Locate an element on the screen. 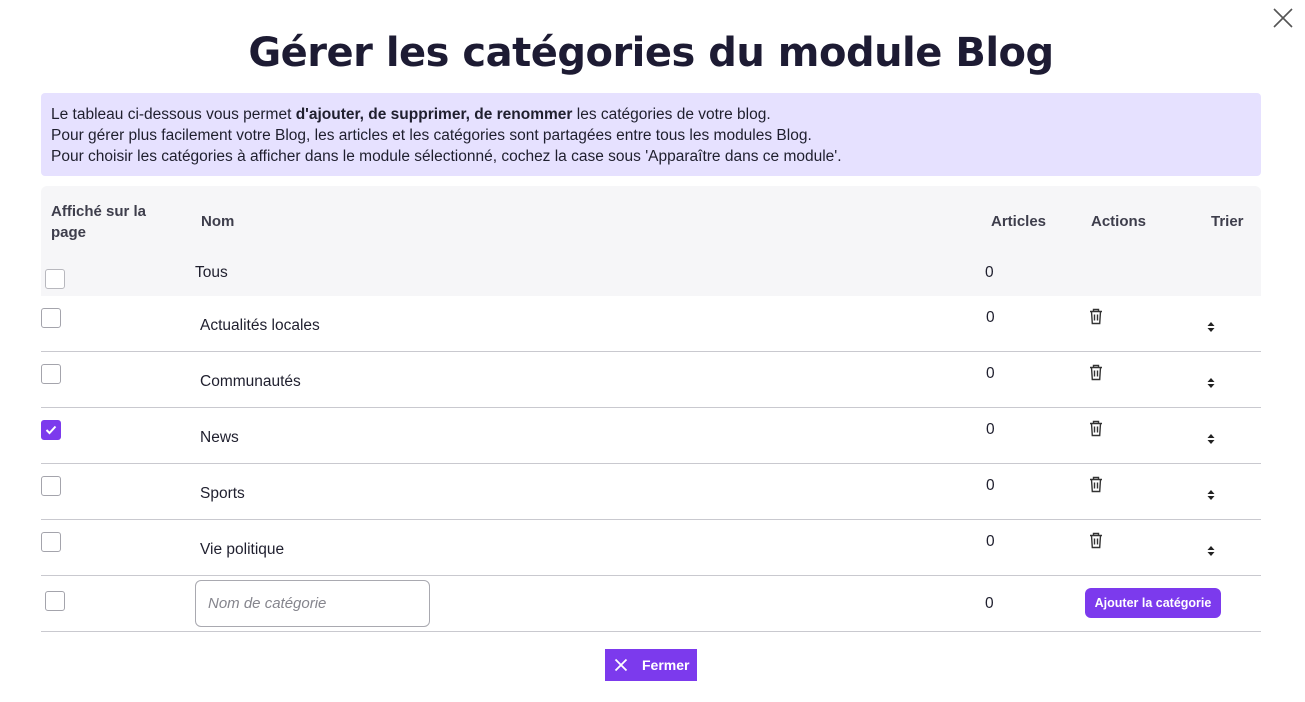  header-name: Nom is located at coordinates (218, 221).